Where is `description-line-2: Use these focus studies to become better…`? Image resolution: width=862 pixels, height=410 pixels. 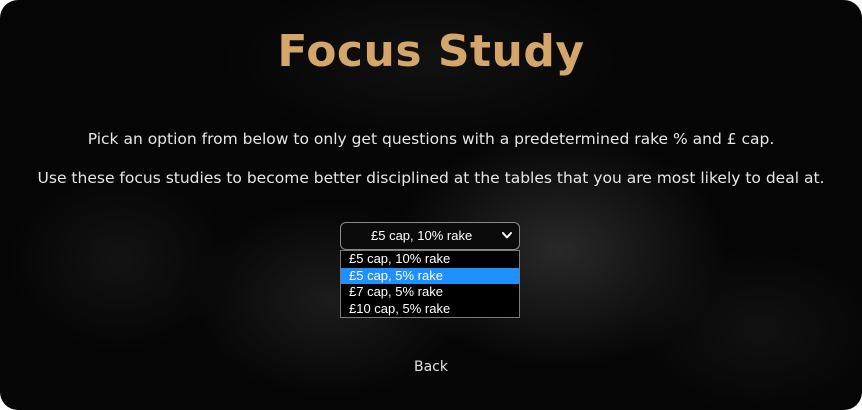
description-line-2: Use these focus studies to become better… is located at coordinates (431, 178).